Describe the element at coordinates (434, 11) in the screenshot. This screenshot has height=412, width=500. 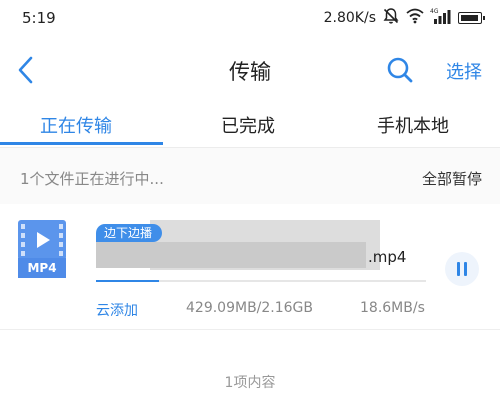
I see `svg-text: 4G` at that location.